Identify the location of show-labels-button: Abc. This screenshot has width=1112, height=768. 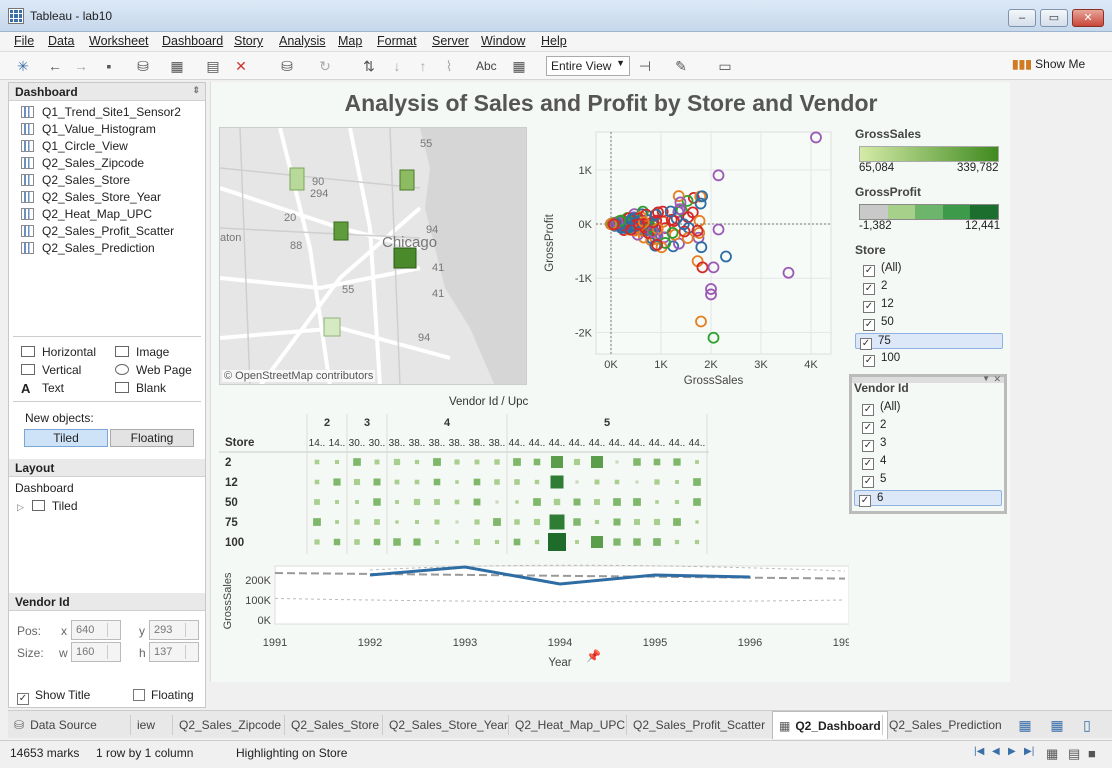
(486, 66).